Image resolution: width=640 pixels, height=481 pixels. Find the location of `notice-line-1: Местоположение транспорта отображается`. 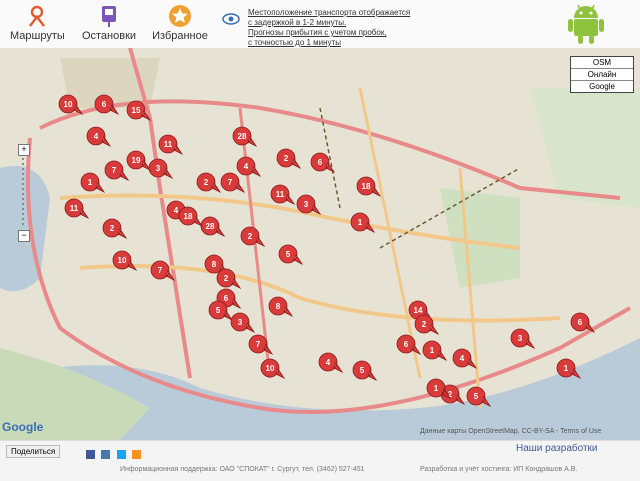

notice-line-1: Местоположение транспорта отображается is located at coordinates (329, 12).